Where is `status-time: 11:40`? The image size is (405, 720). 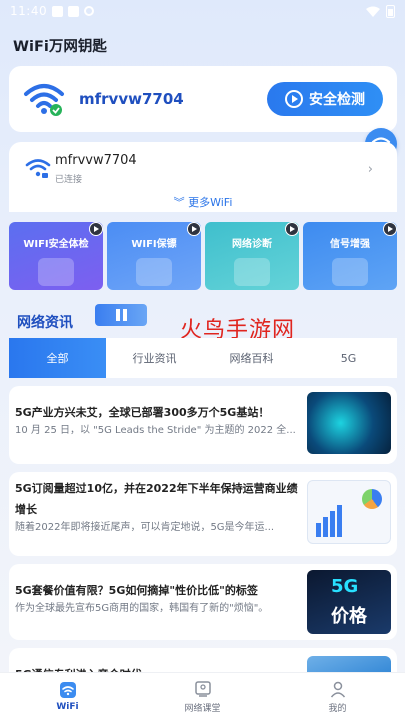 status-time: 11:40 is located at coordinates (29, 11).